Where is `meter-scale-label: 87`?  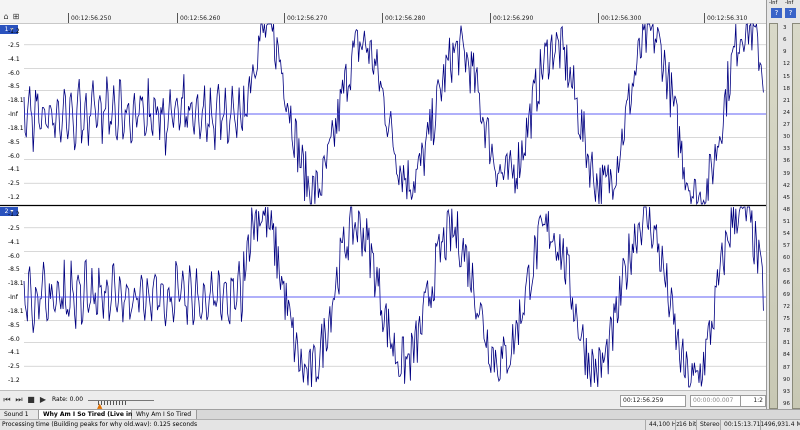
meter-scale-label: 87 is located at coordinates (786, 367).